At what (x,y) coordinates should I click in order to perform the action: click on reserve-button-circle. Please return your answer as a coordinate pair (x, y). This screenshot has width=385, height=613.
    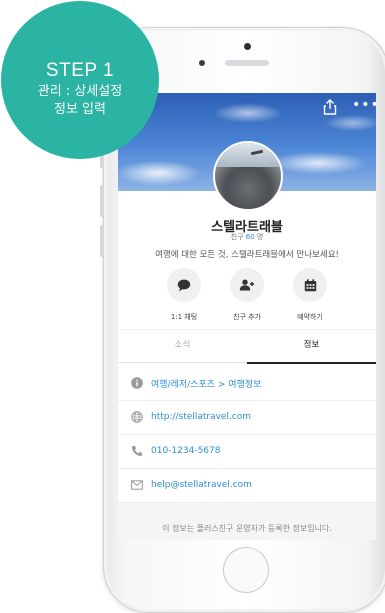
    Looking at the image, I should click on (310, 285).